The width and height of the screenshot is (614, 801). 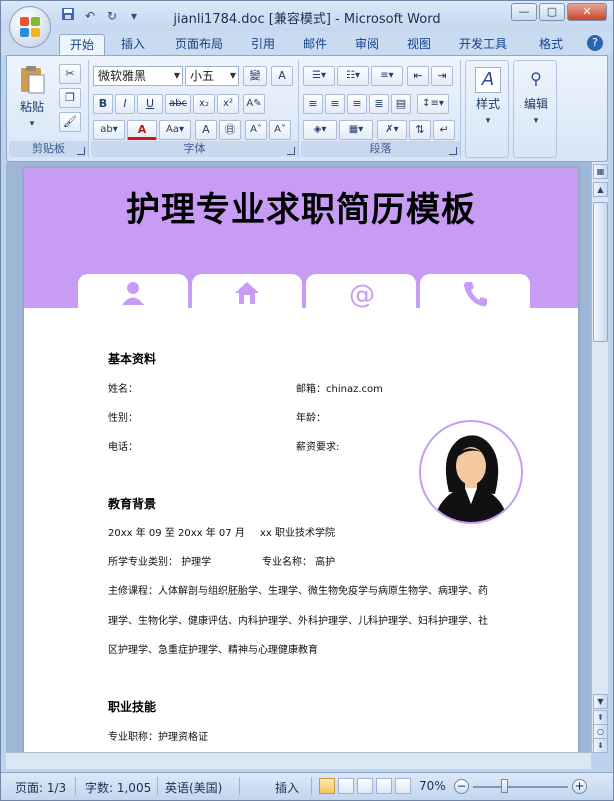 I want to click on superscript-button: x², so click(x=228, y=104).